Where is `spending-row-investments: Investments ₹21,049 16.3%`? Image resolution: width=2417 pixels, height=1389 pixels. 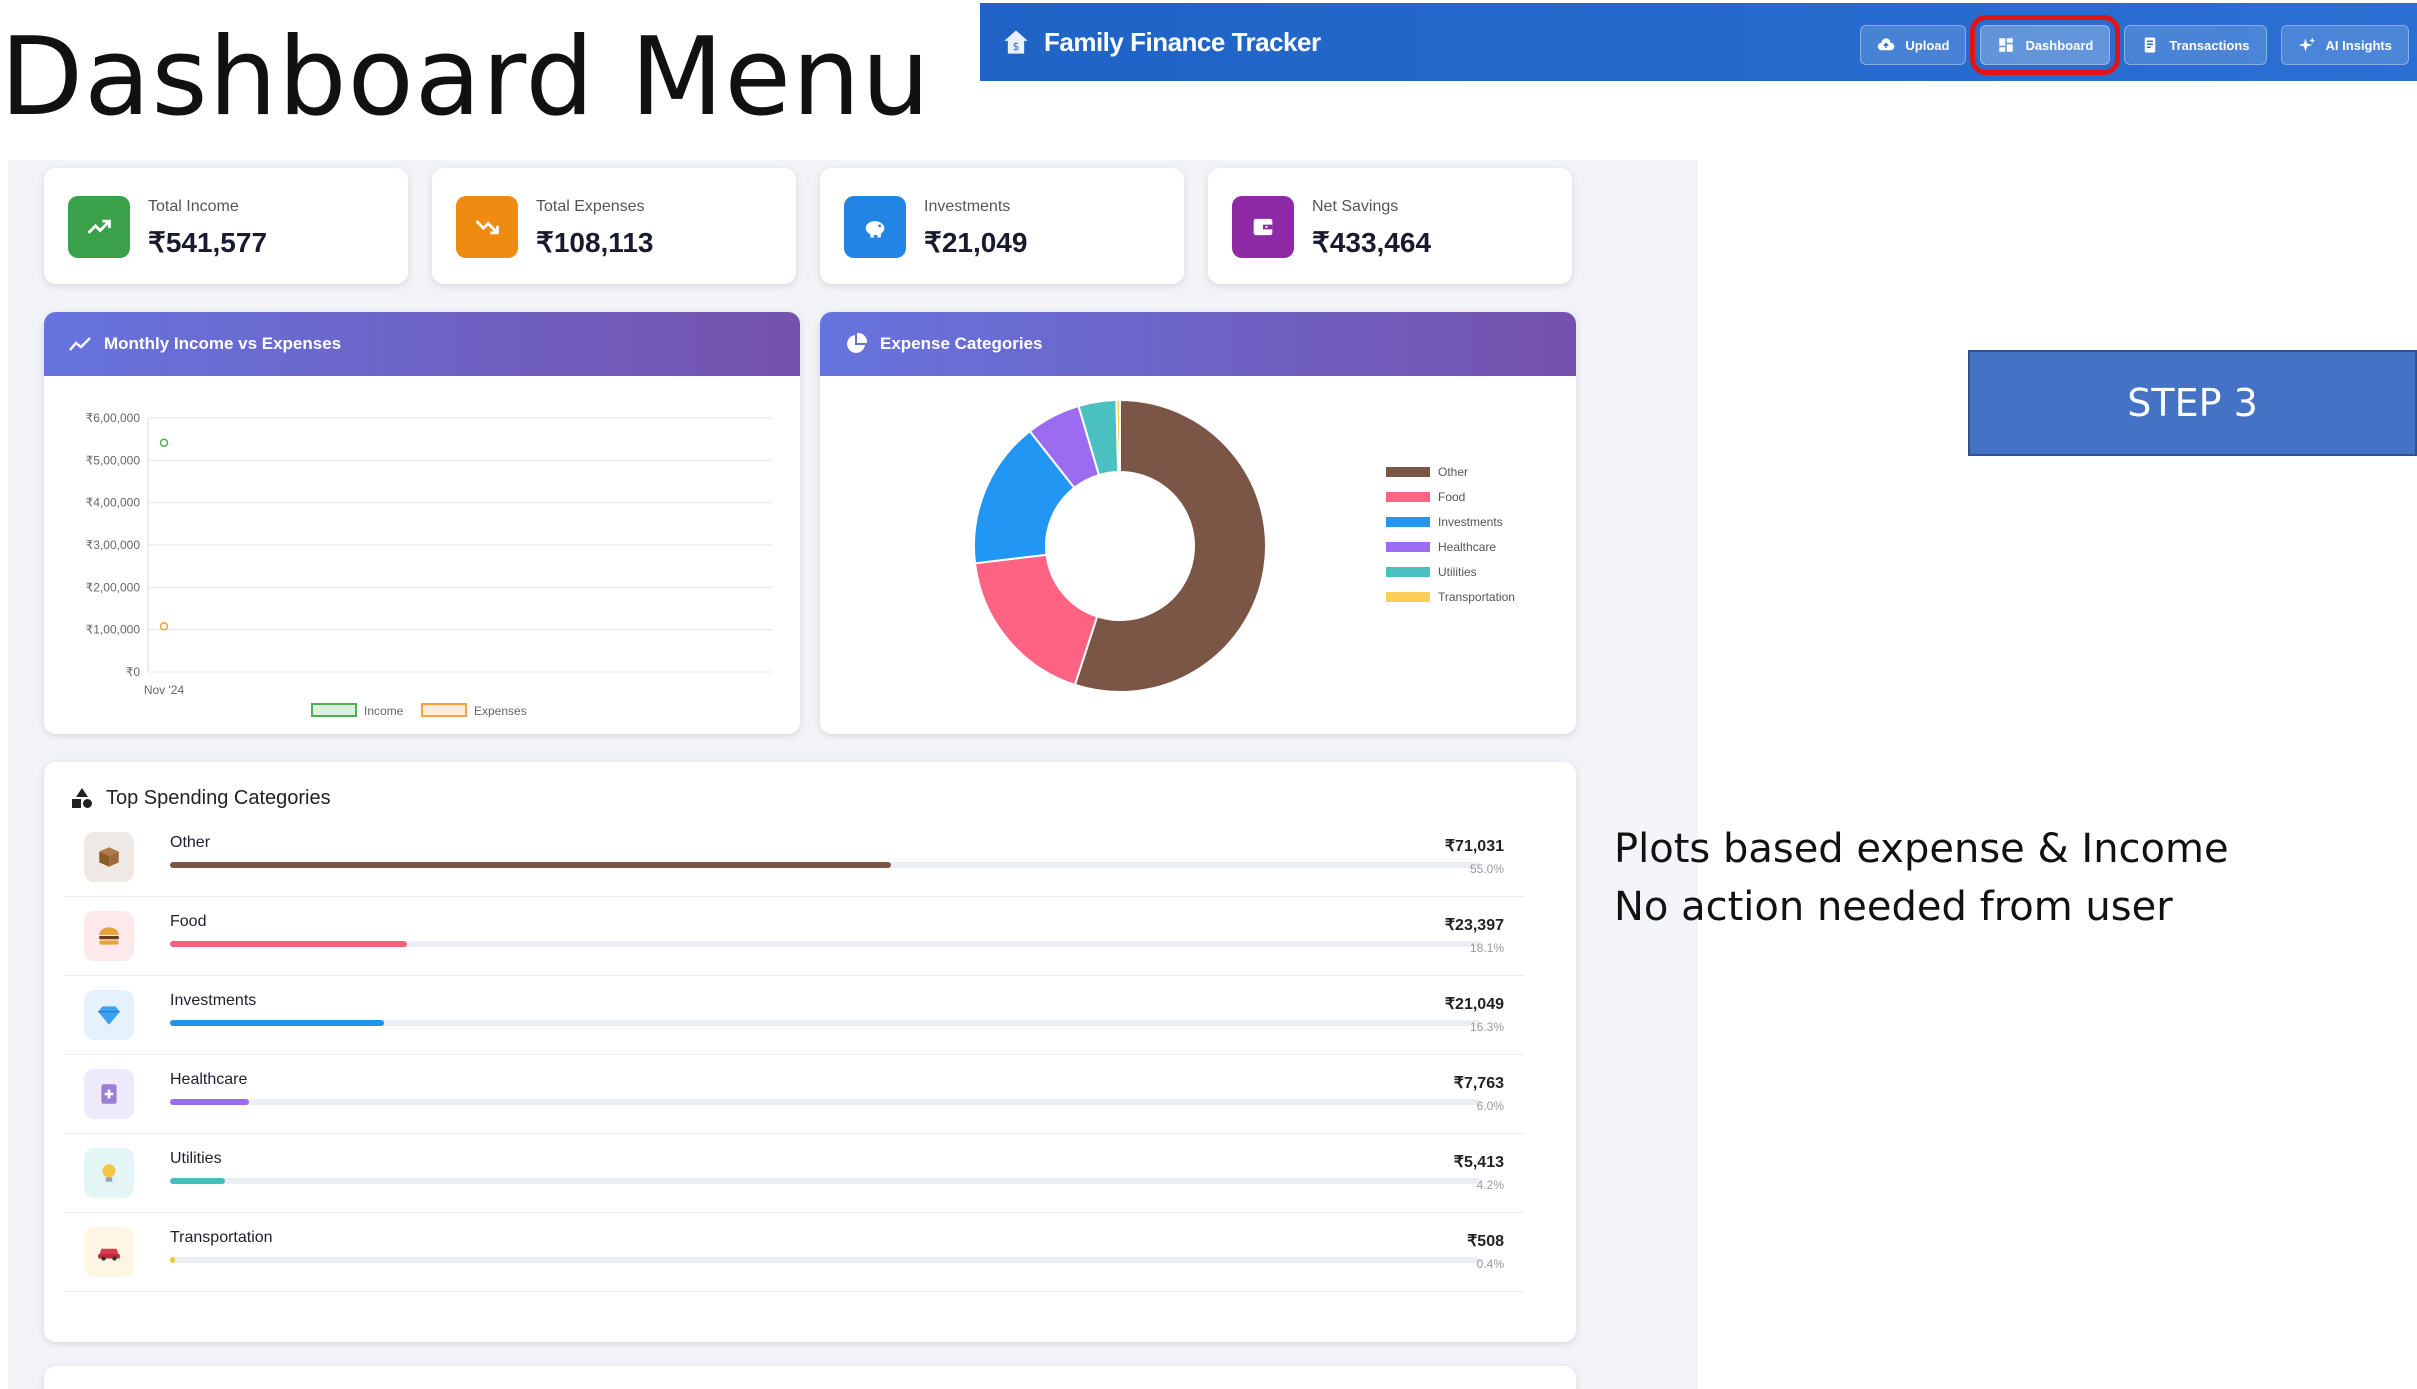
spending-row-investments: Investments ₹21,049 16.3% is located at coordinates (794, 1015).